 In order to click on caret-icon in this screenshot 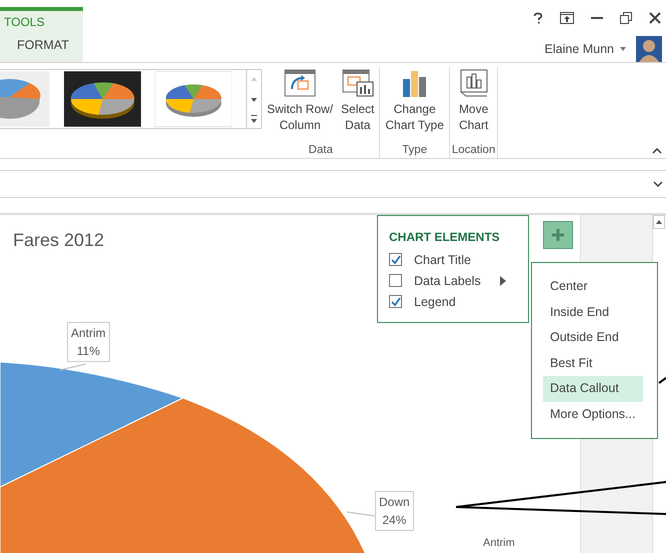, I will do `click(623, 49)`.